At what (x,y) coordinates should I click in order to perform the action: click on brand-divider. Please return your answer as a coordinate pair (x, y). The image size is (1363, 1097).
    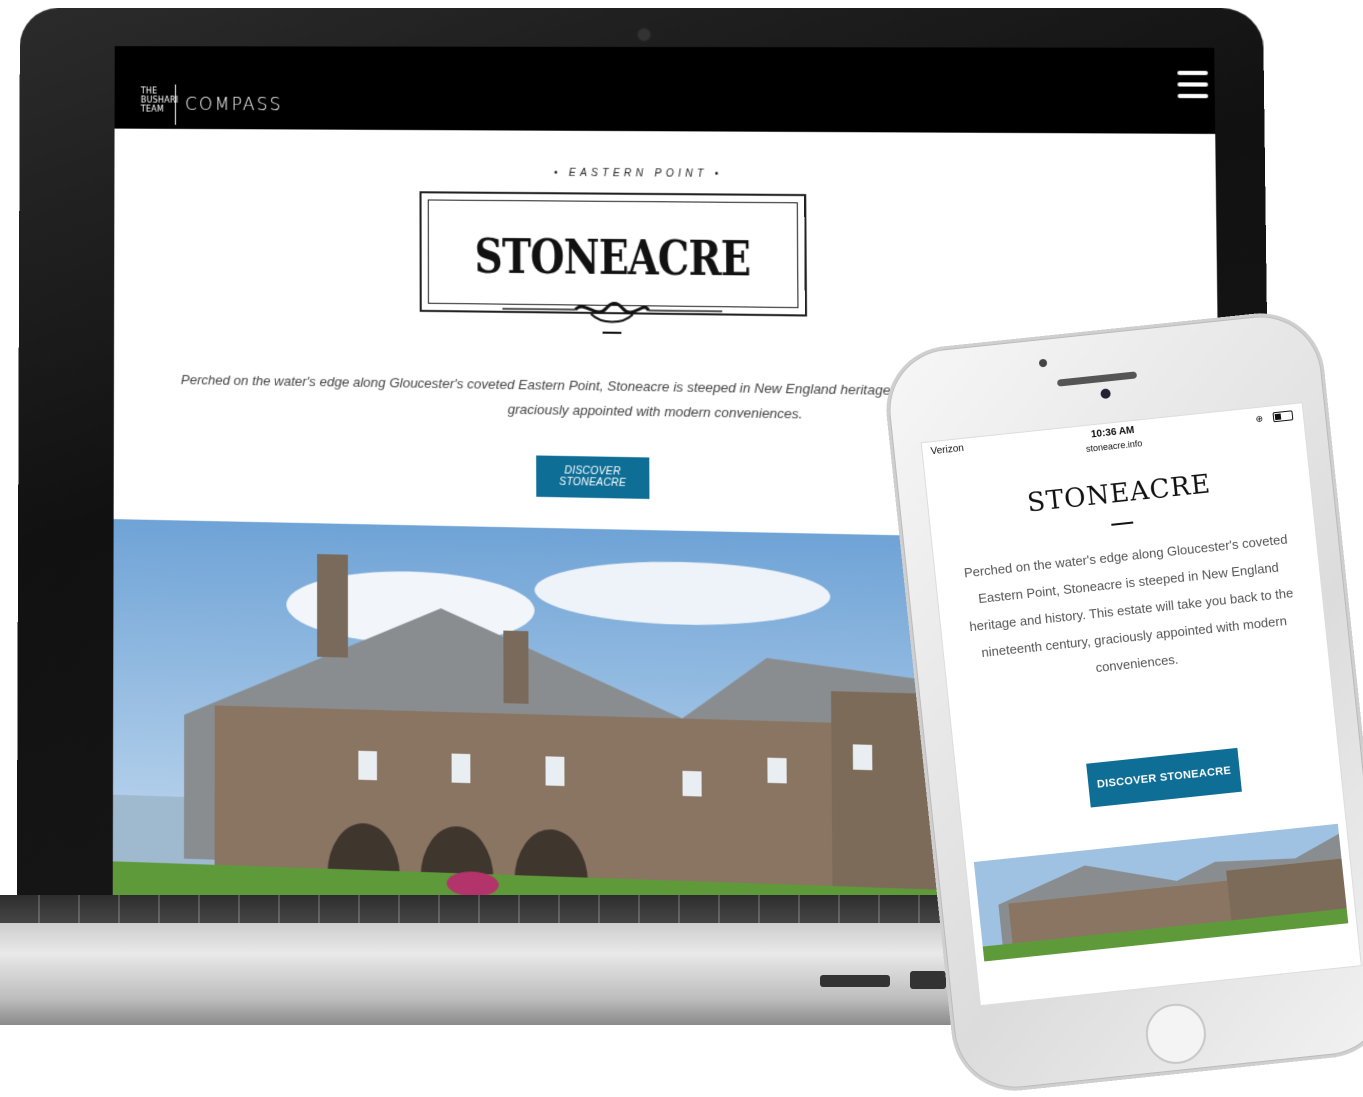
    Looking at the image, I should click on (175, 105).